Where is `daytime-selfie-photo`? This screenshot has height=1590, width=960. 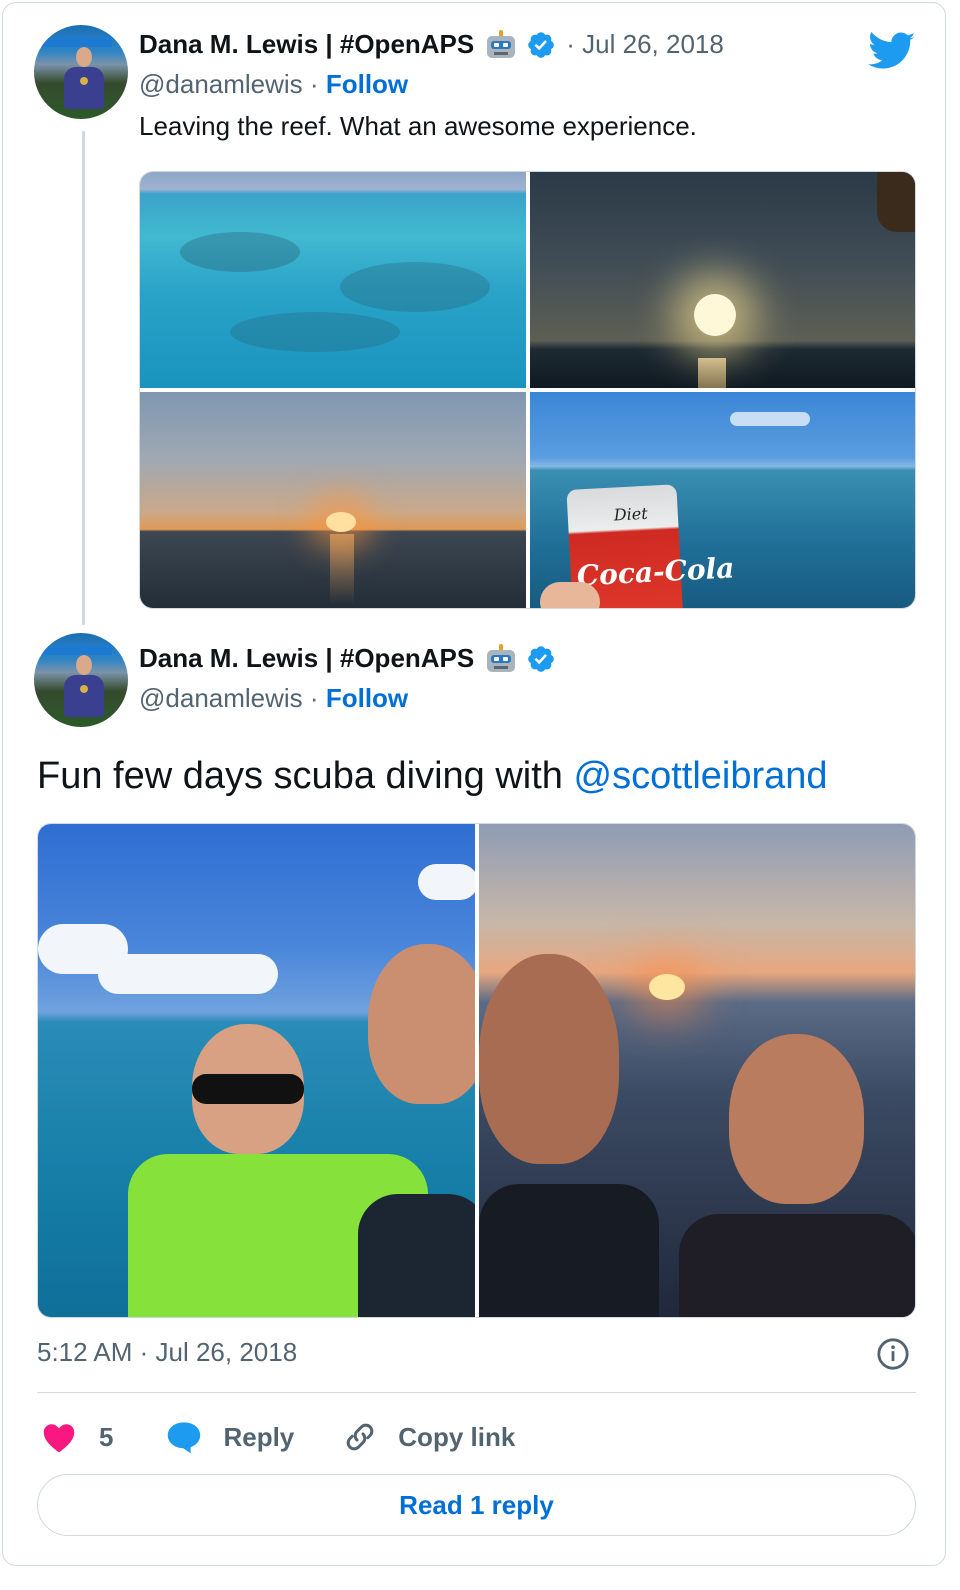 daytime-selfie-photo is located at coordinates (256, 1070).